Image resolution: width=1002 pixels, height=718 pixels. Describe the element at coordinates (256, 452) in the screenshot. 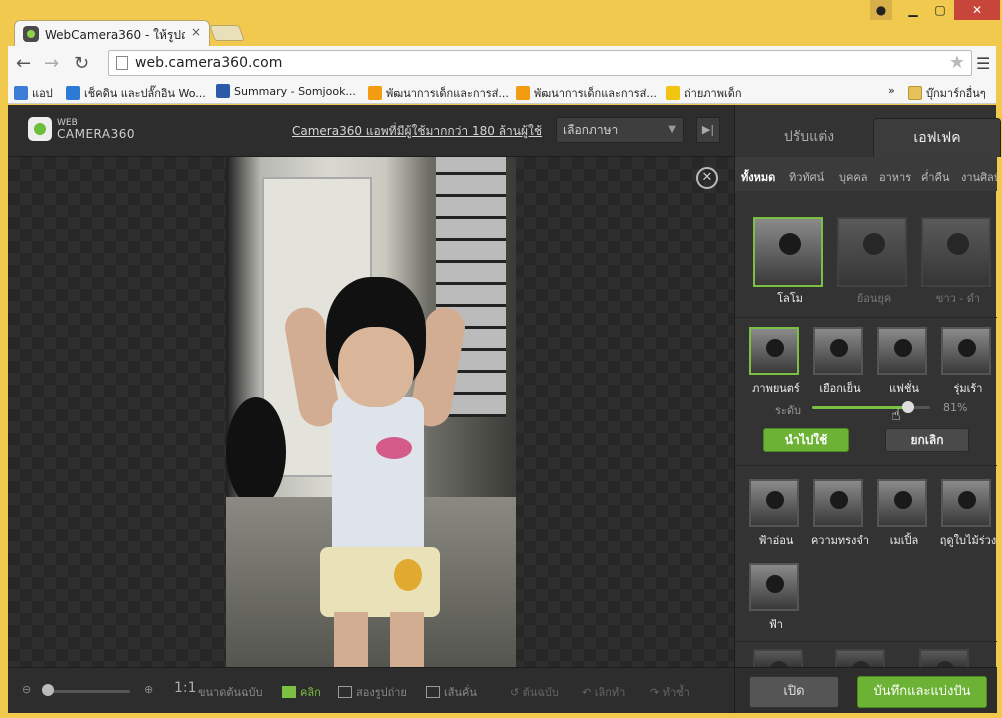

I see `photo-tire` at that location.